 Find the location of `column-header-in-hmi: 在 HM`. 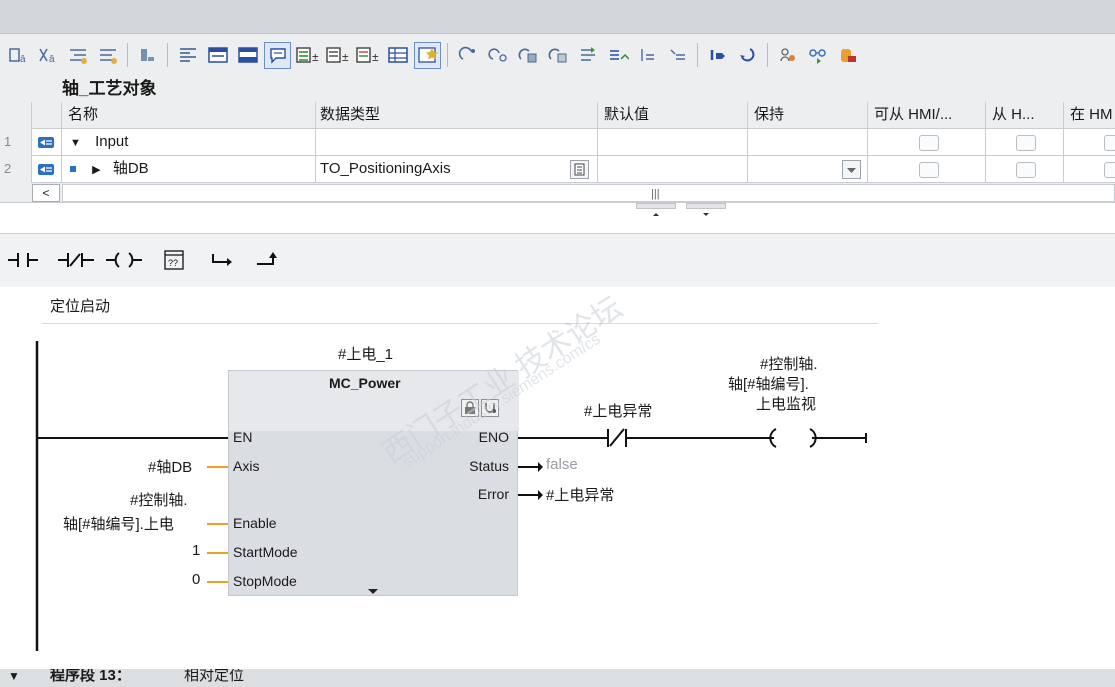

column-header-in-hmi: 在 HM is located at coordinates (1089, 115).